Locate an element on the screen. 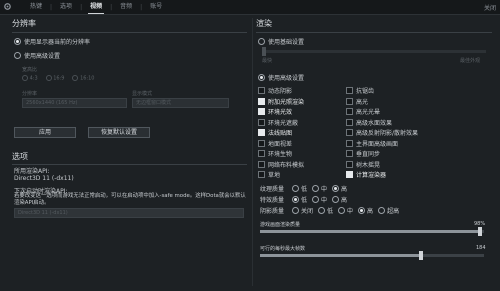 This screenshot has width=500, height=291. render-option-checkbox: 高级反射阴影/散射效果 is located at coordinates (382, 132).